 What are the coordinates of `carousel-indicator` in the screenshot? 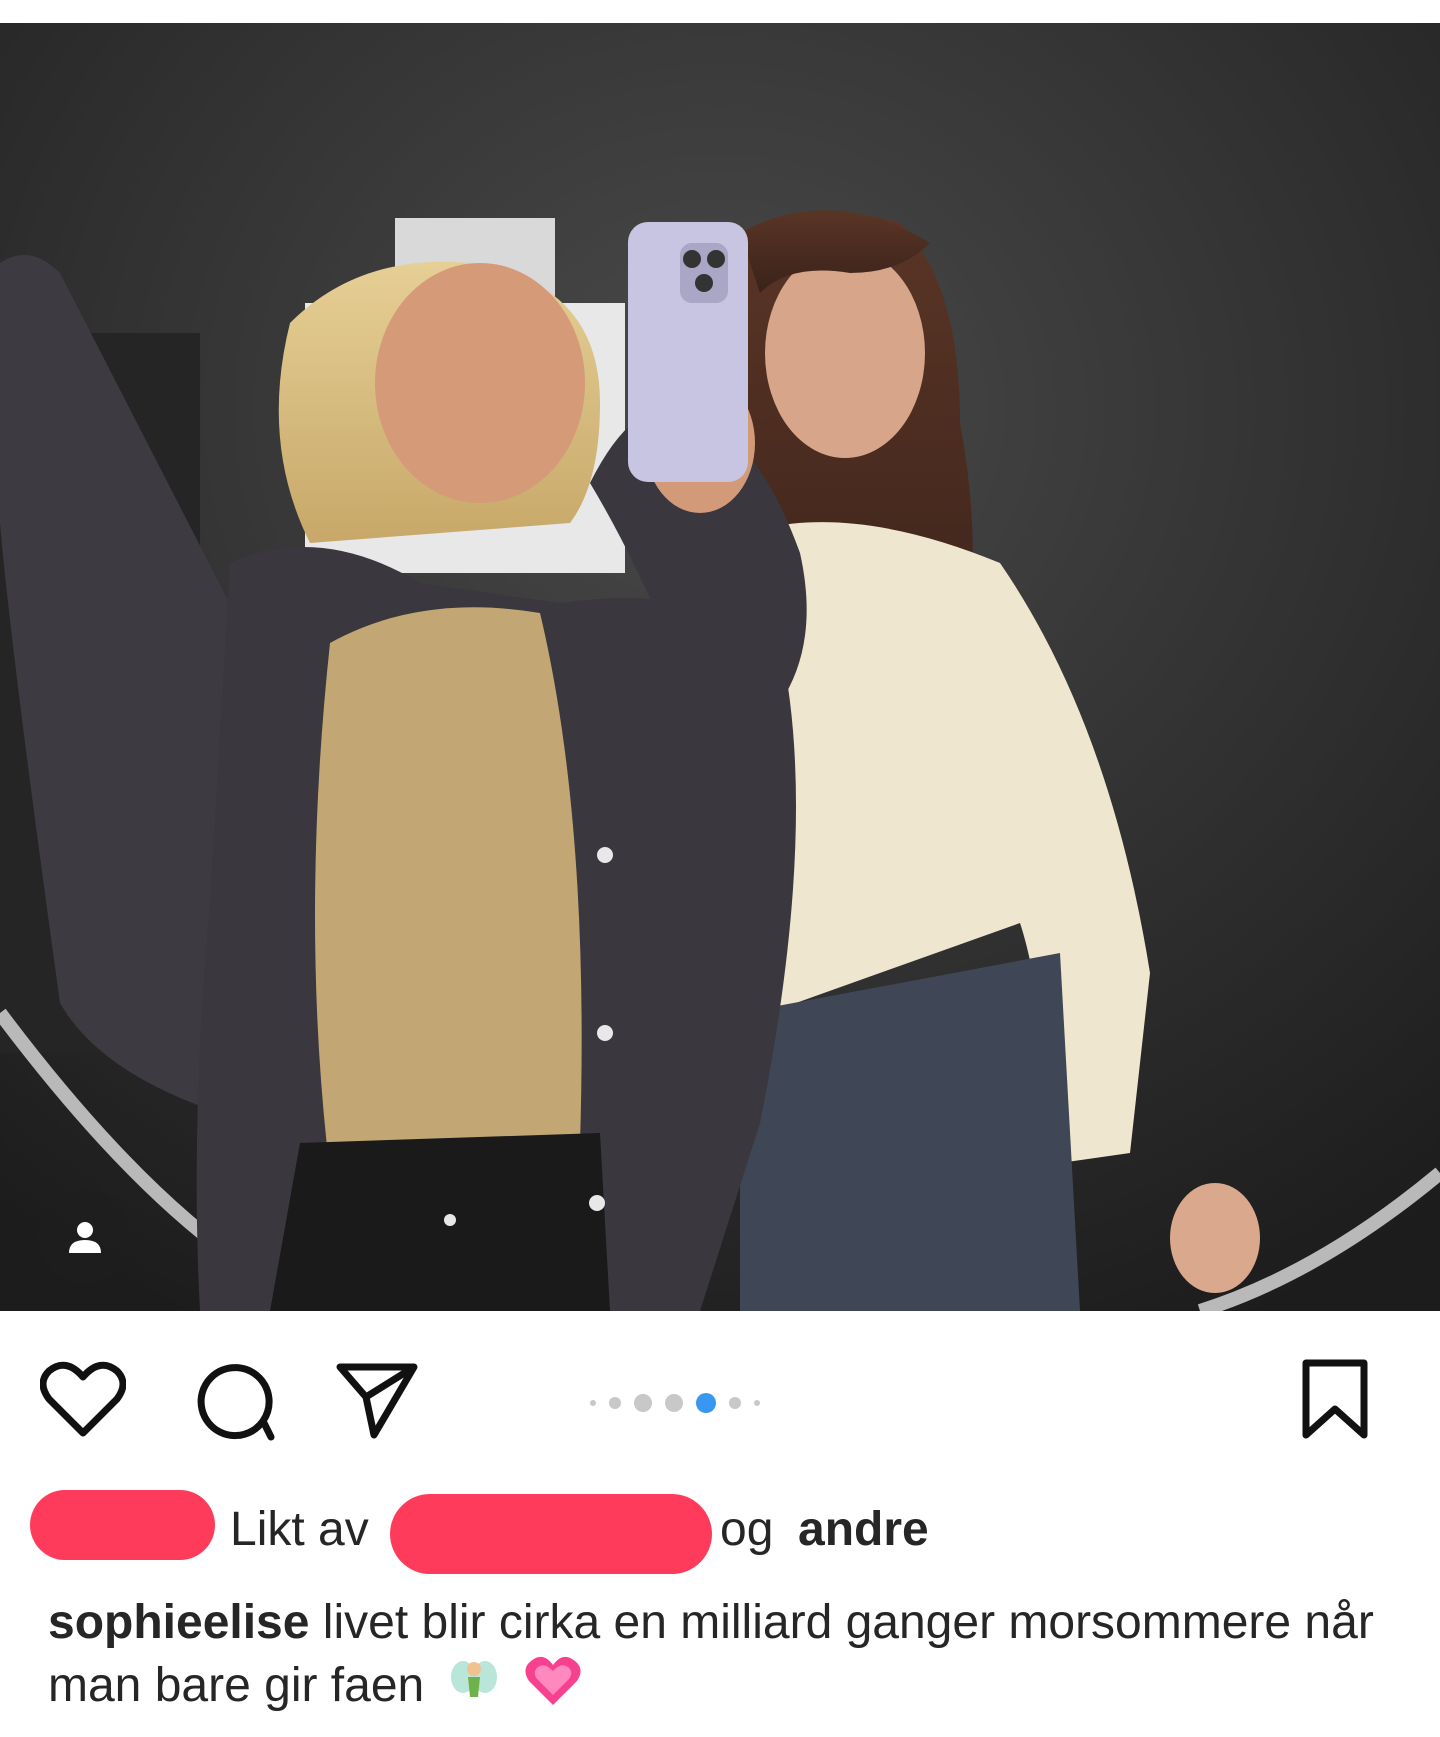 It's located at (675, 1403).